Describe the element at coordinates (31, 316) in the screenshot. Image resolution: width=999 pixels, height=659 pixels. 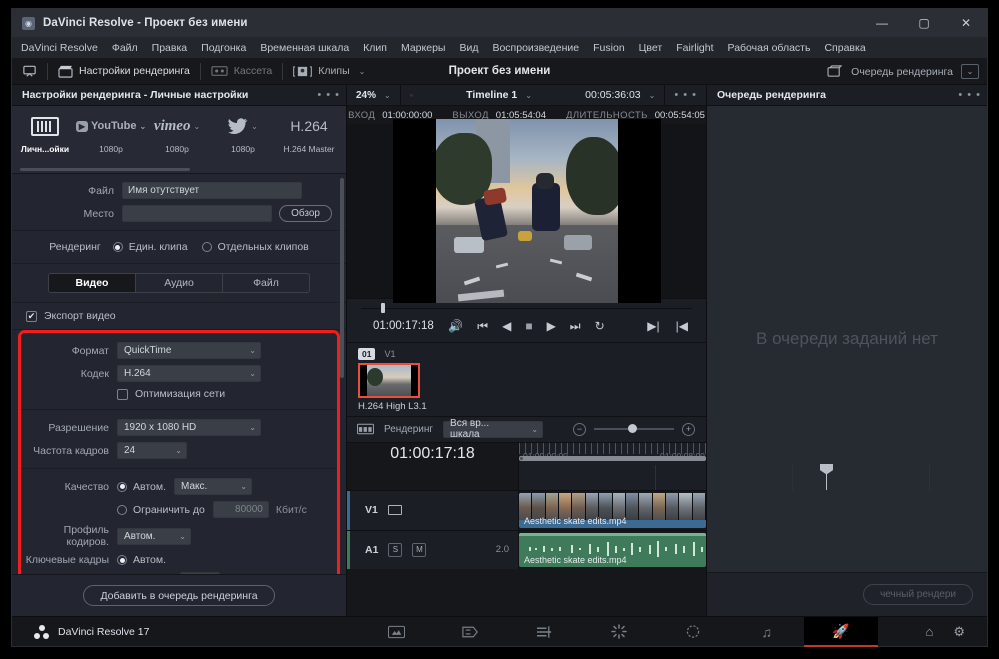
I see `export-video-checkbox: ✔` at that location.